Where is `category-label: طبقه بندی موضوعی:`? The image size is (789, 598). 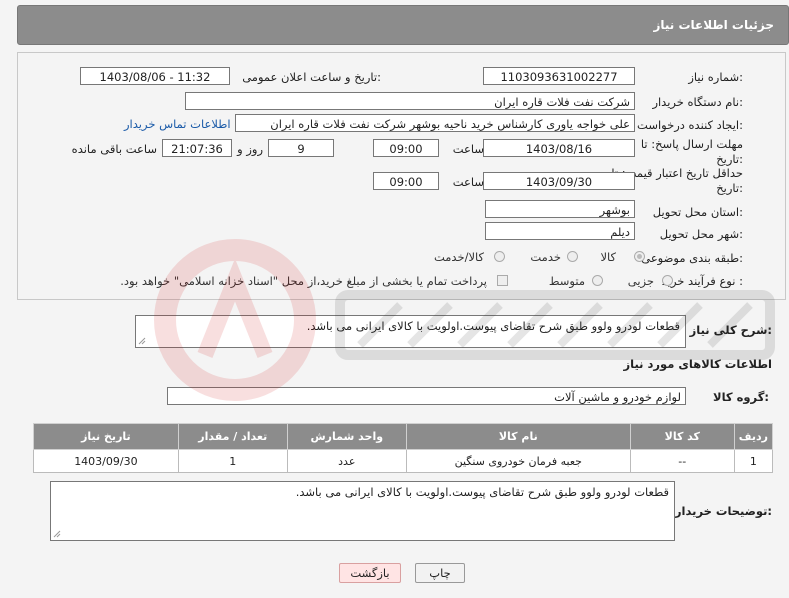 category-label: طبقه بندی موضوعی: is located at coordinates (692, 258).